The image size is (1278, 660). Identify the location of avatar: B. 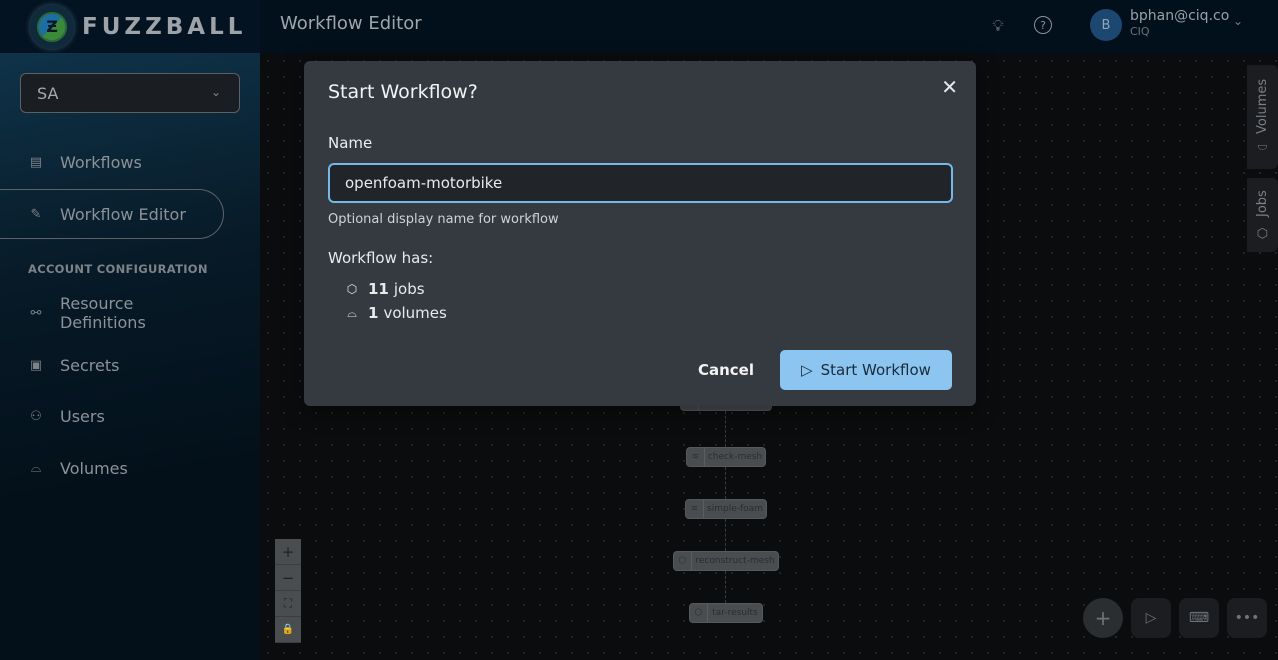
(1106, 25).